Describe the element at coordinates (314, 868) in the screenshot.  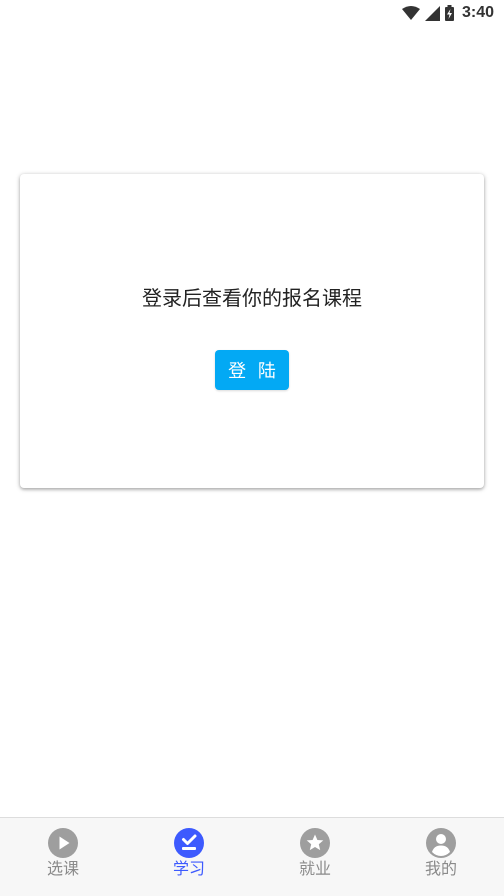
I see `nav-label: 就业` at that location.